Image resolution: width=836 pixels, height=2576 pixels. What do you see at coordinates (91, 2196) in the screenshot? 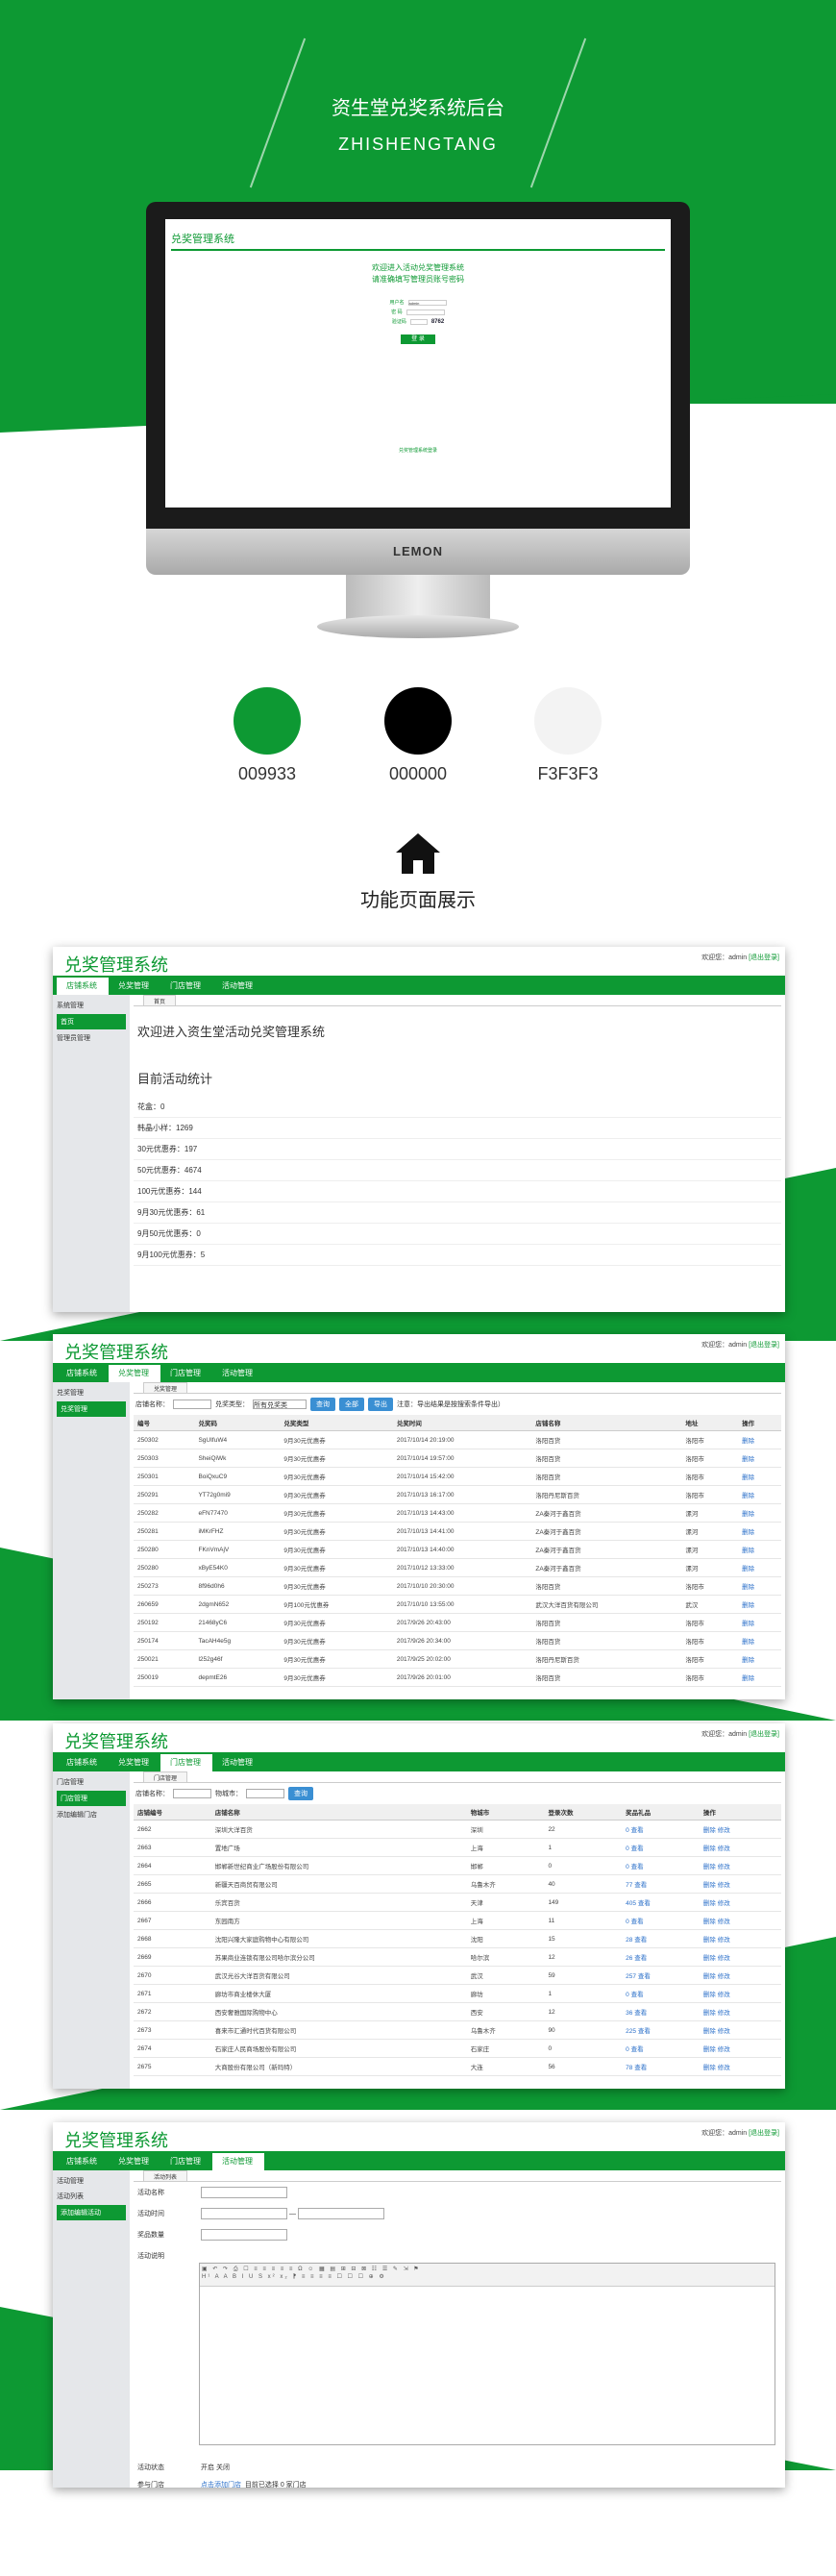
I see `sidebar-item-list: 活动列表` at bounding box center [91, 2196].